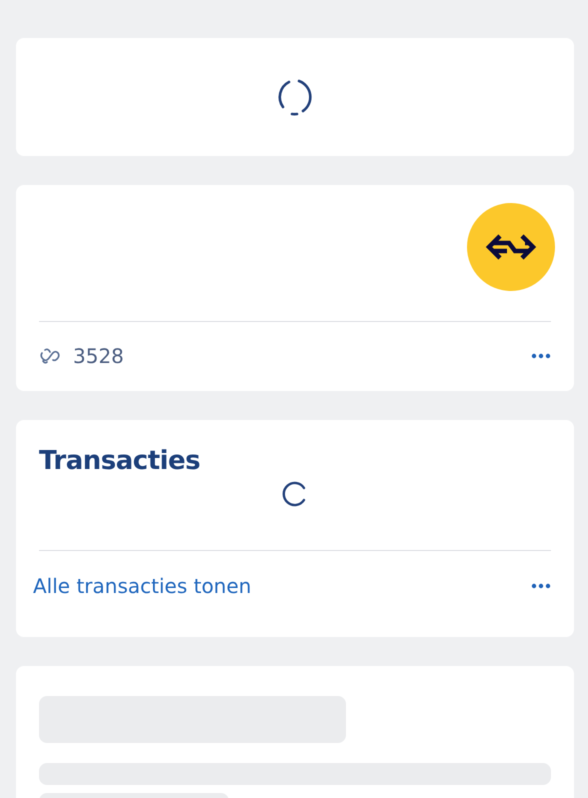 This screenshot has height=798, width=588. What do you see at coordinates (120, 460) in the screenshot?
I see `section-title: Transacties` at bounding box center [120, 460].